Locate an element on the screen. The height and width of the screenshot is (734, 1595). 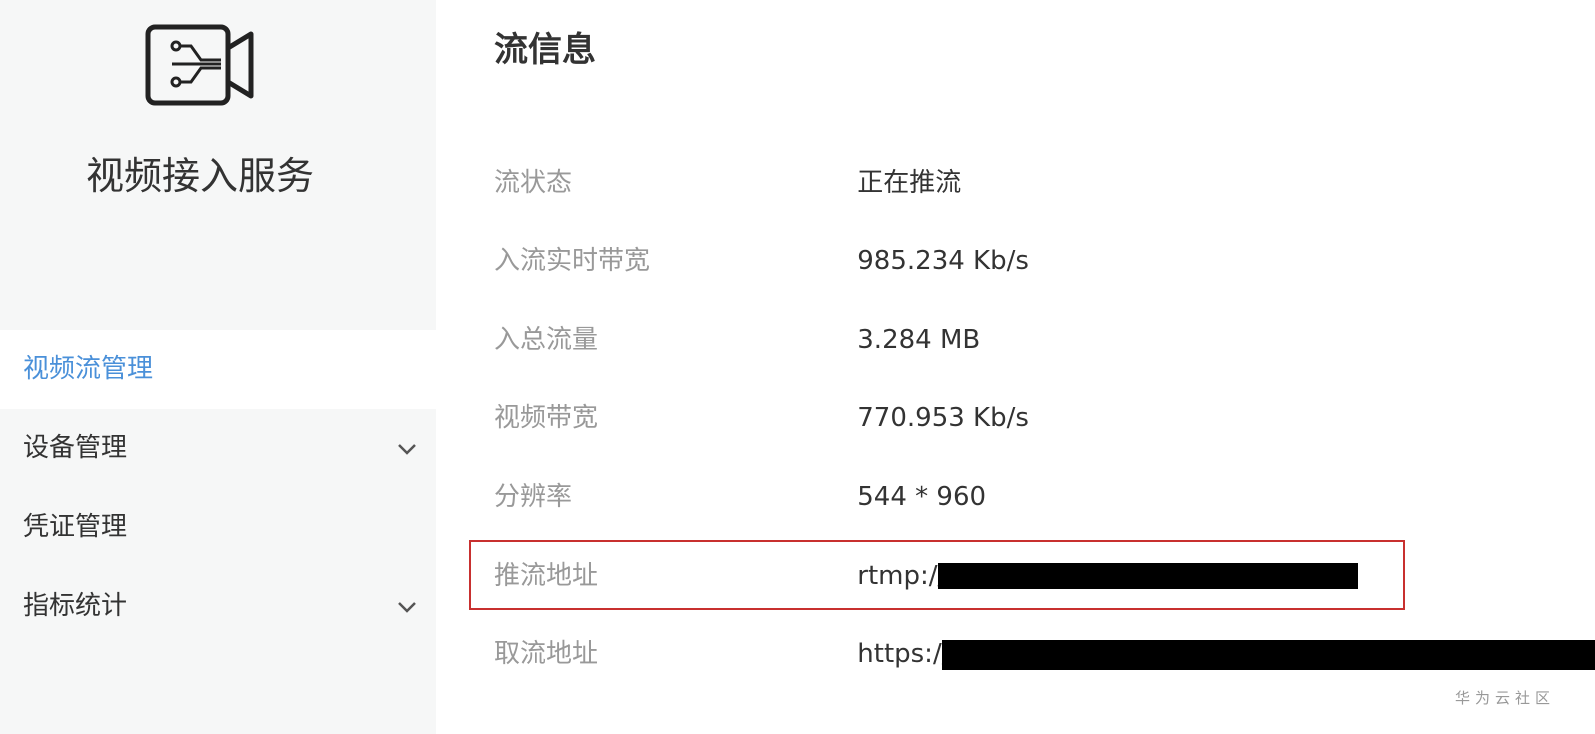
info-label: 分辨率 is located at coordinates (533, 497).